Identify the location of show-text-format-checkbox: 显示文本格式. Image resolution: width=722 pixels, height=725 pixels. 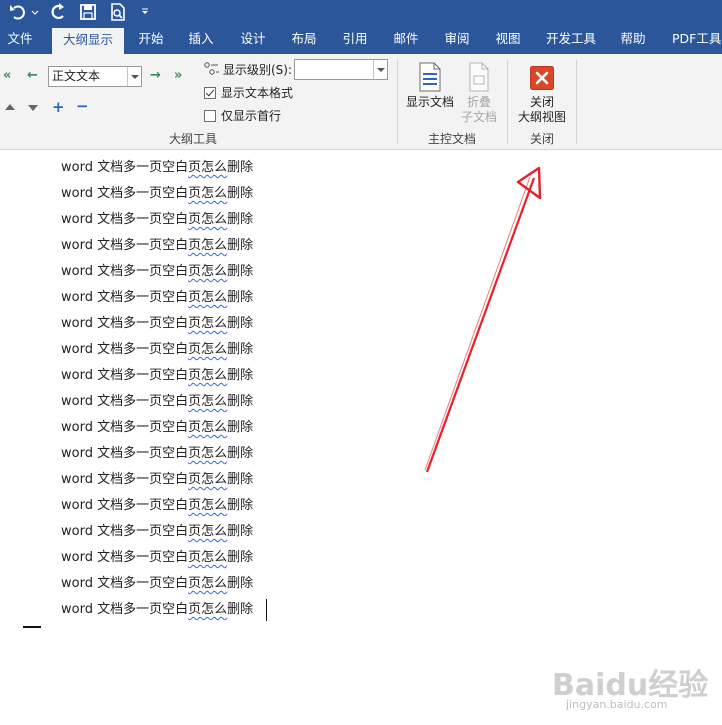
(248, 92).